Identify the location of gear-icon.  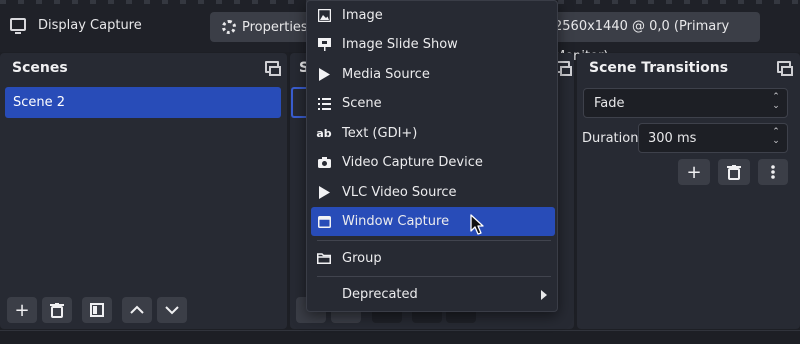
(229, 27).